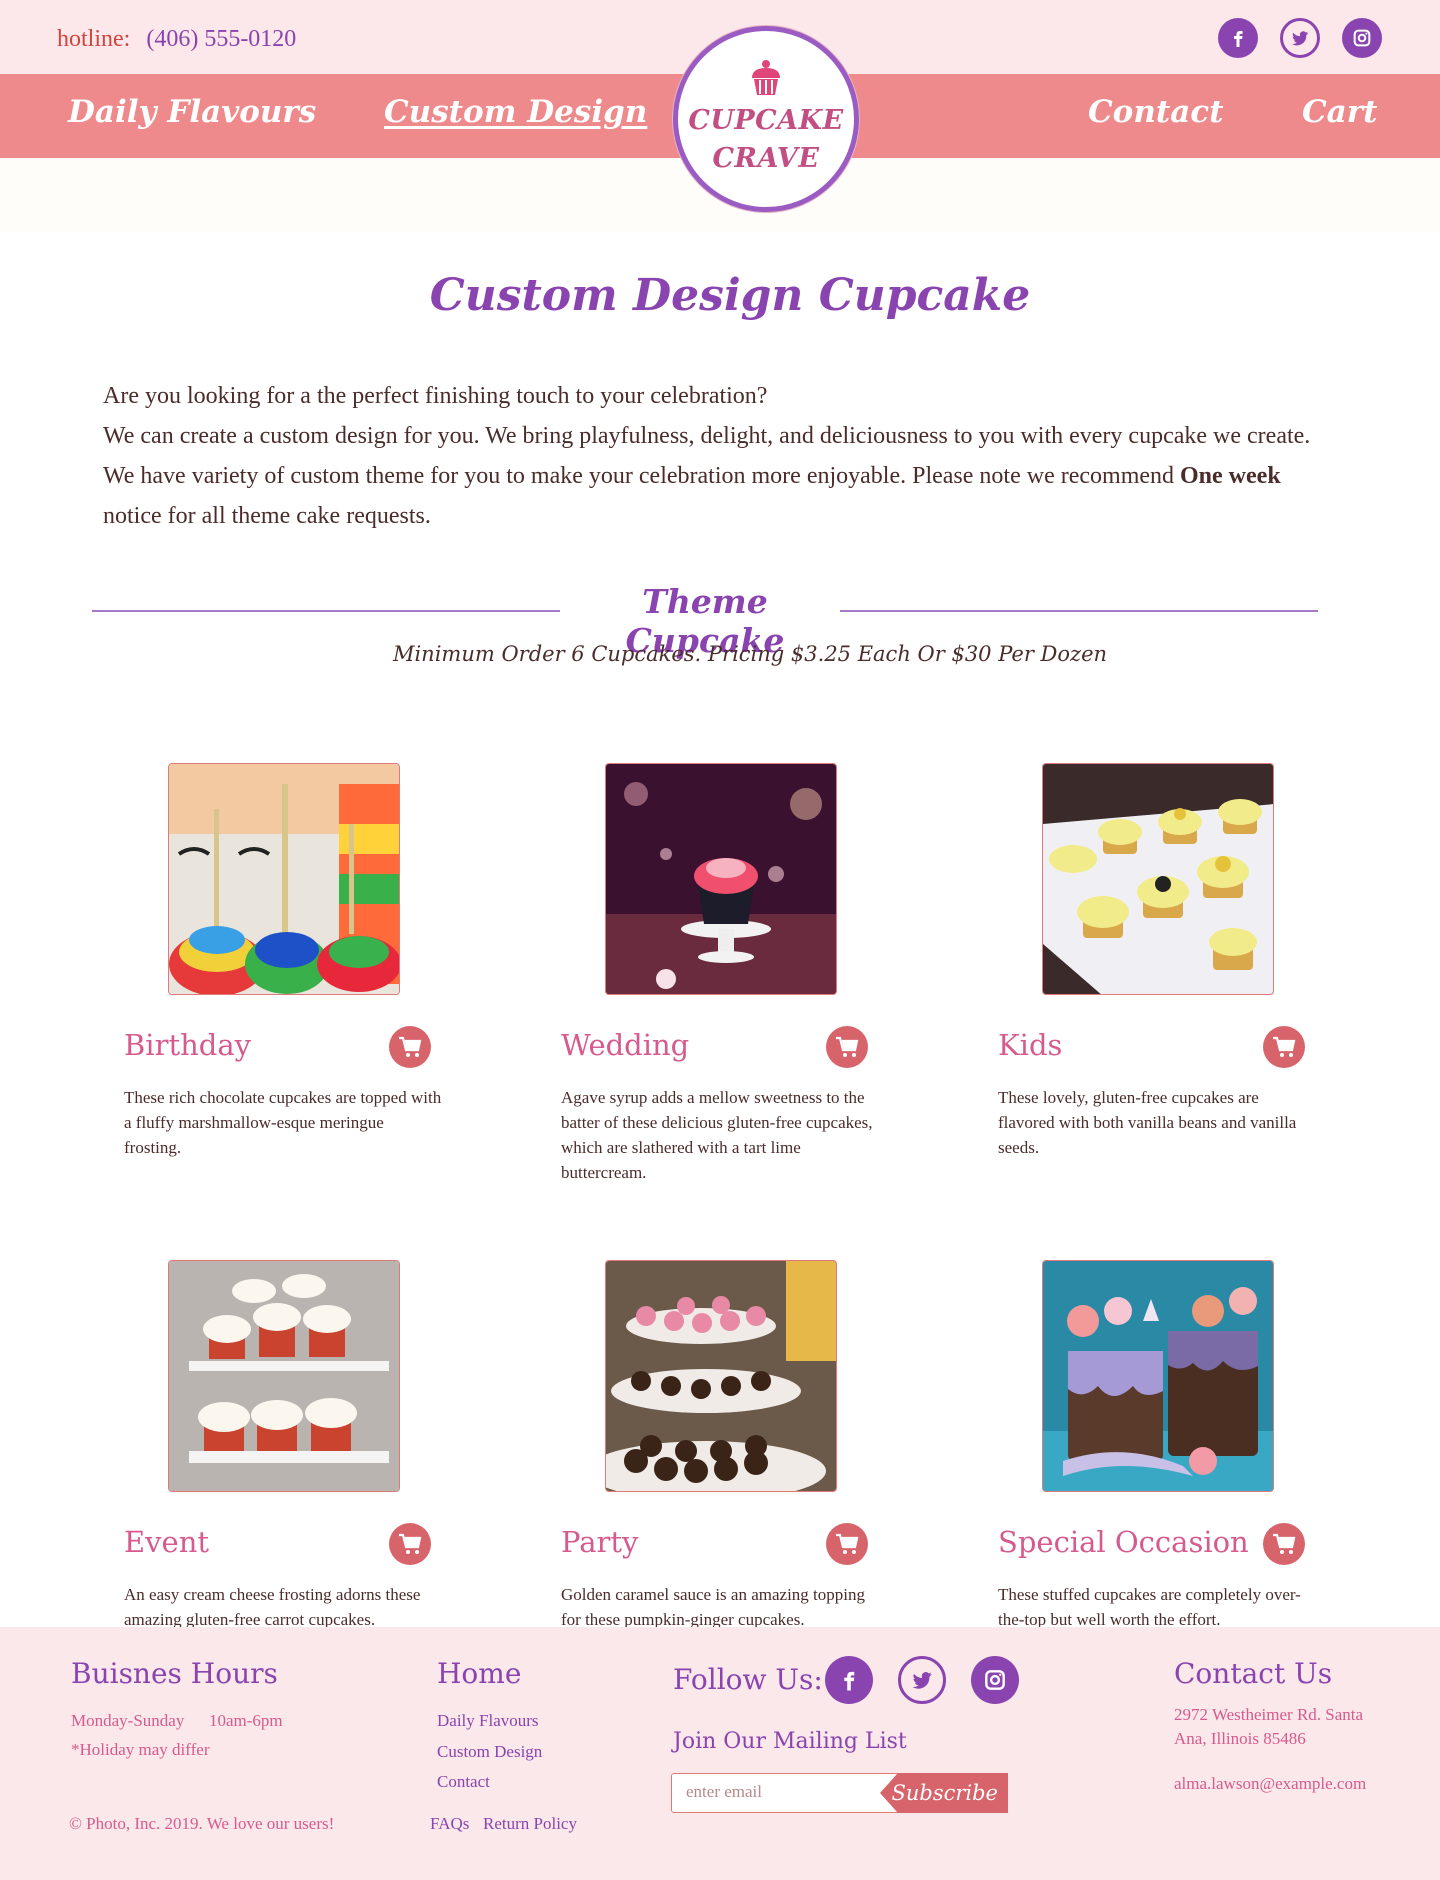 The width and height of the screenshot is (1440, 1880). Describe the element at coordinates (479, 1673) in the screenshot. I see `footer-home-title: Home` at that location.